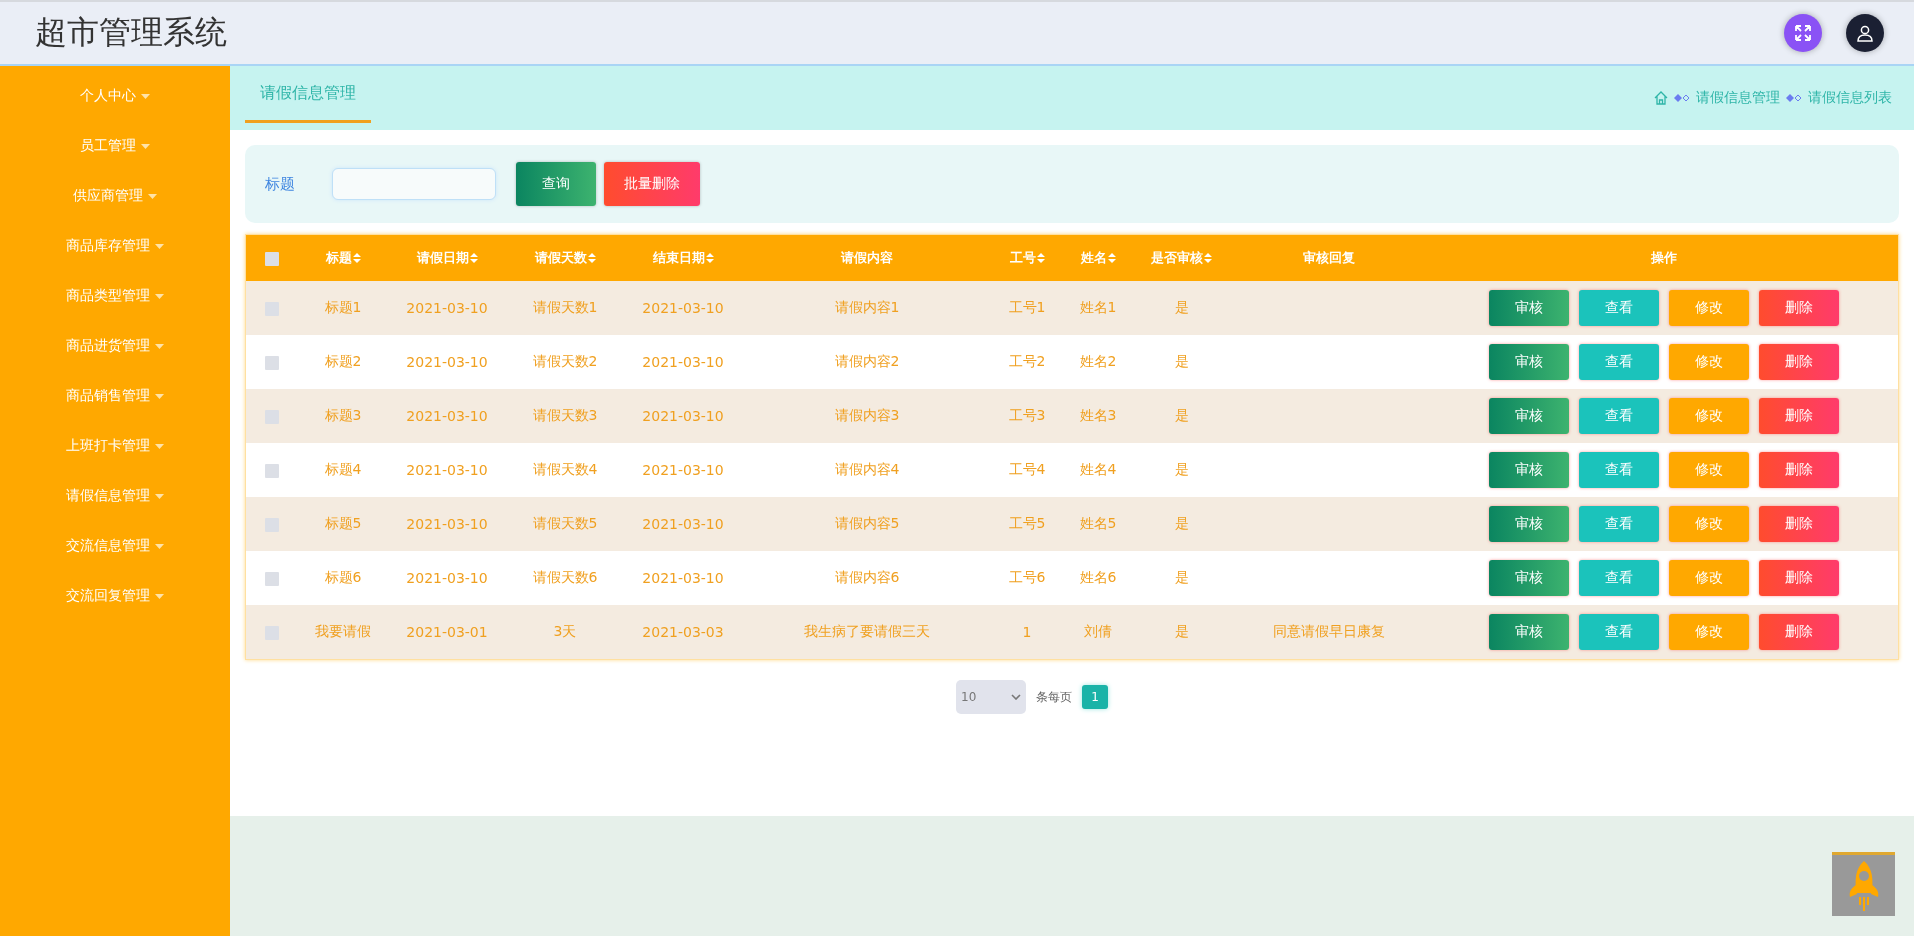 The height and width of the screenshot is (936, 1914). I want to click on table-cell: 2021-03-01, so click(447, 632).